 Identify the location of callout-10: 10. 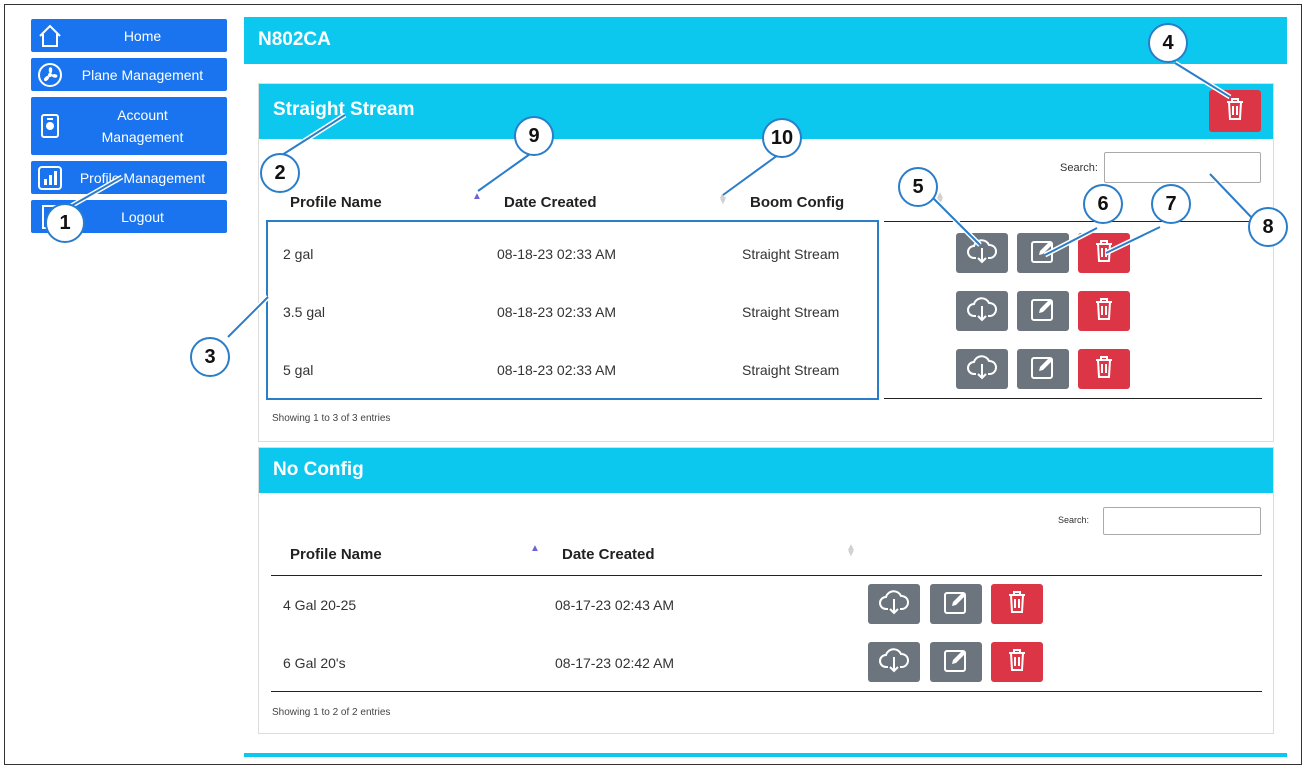
(782, 138).